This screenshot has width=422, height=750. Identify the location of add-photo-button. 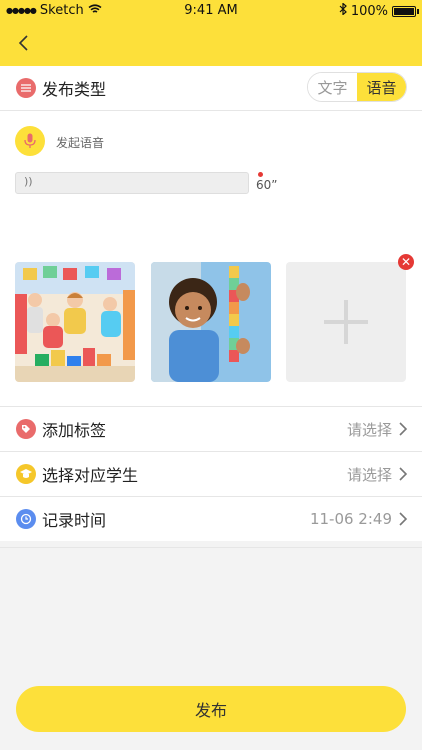
(346, 322).